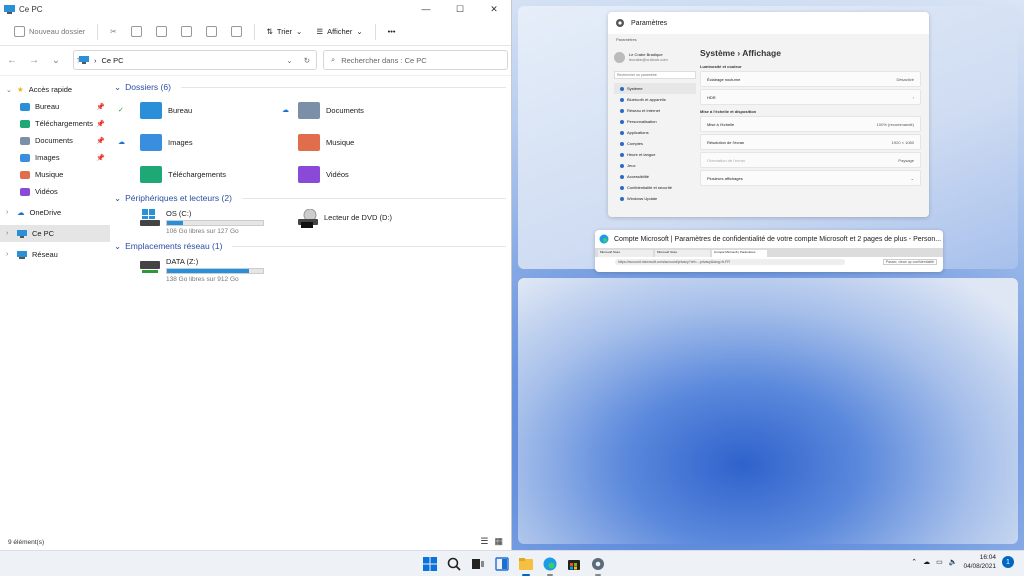 The width and height of the screenshot is (1024, 576). What do you see at coordinates (386, 142) in the screenshot?
I see `folder-music: Musique` at bounding box center [386, 142].